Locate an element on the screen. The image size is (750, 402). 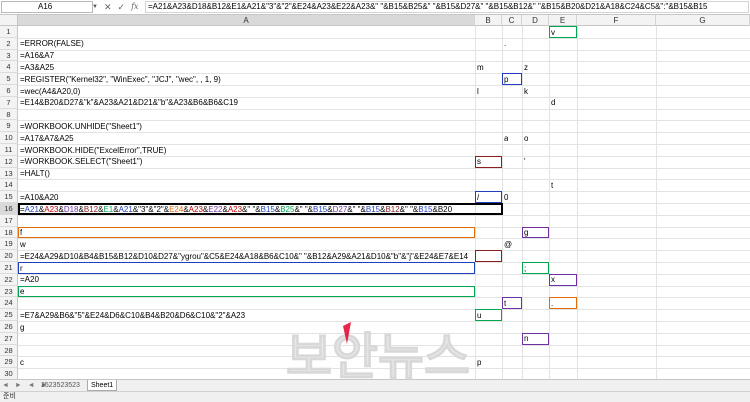
row-header-10: 10 is located at coordinates (9, 138).